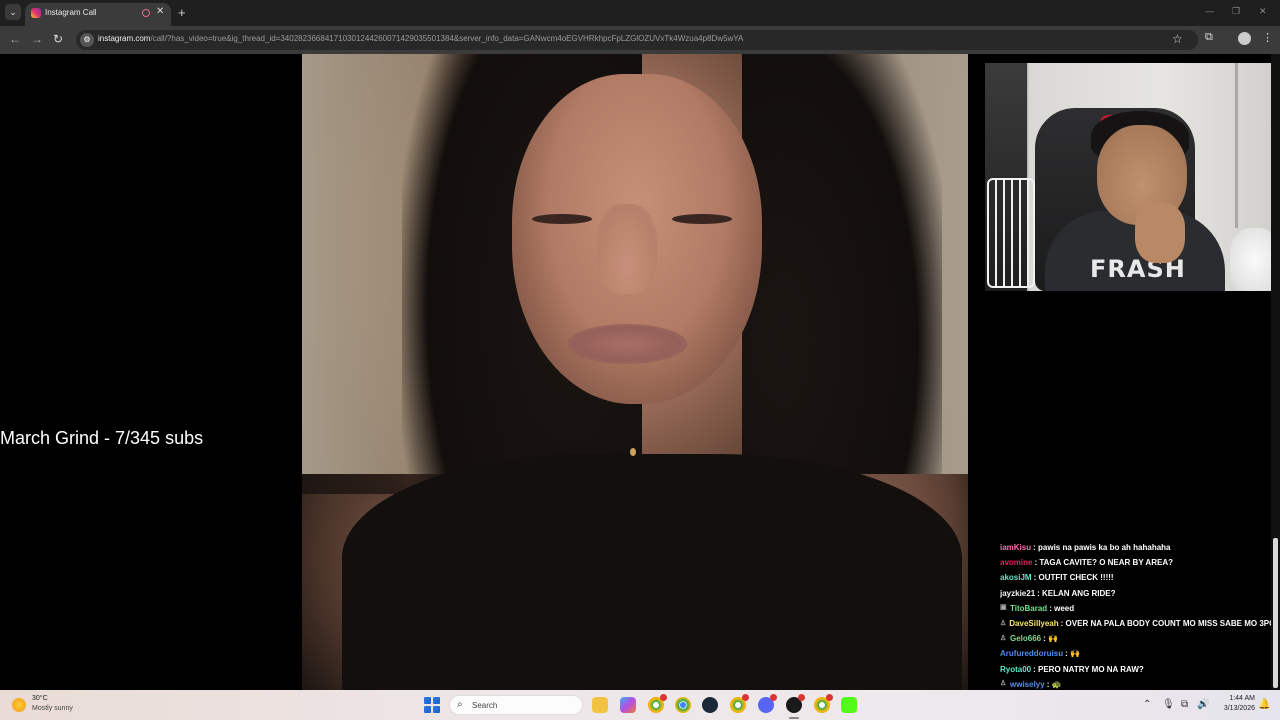 Image resolution: width=1280 pixels, height=720 pixels. Describe the element at coordinates (71, 12) in the screenshot. I see `tab-title: Instagram Call` at that location.